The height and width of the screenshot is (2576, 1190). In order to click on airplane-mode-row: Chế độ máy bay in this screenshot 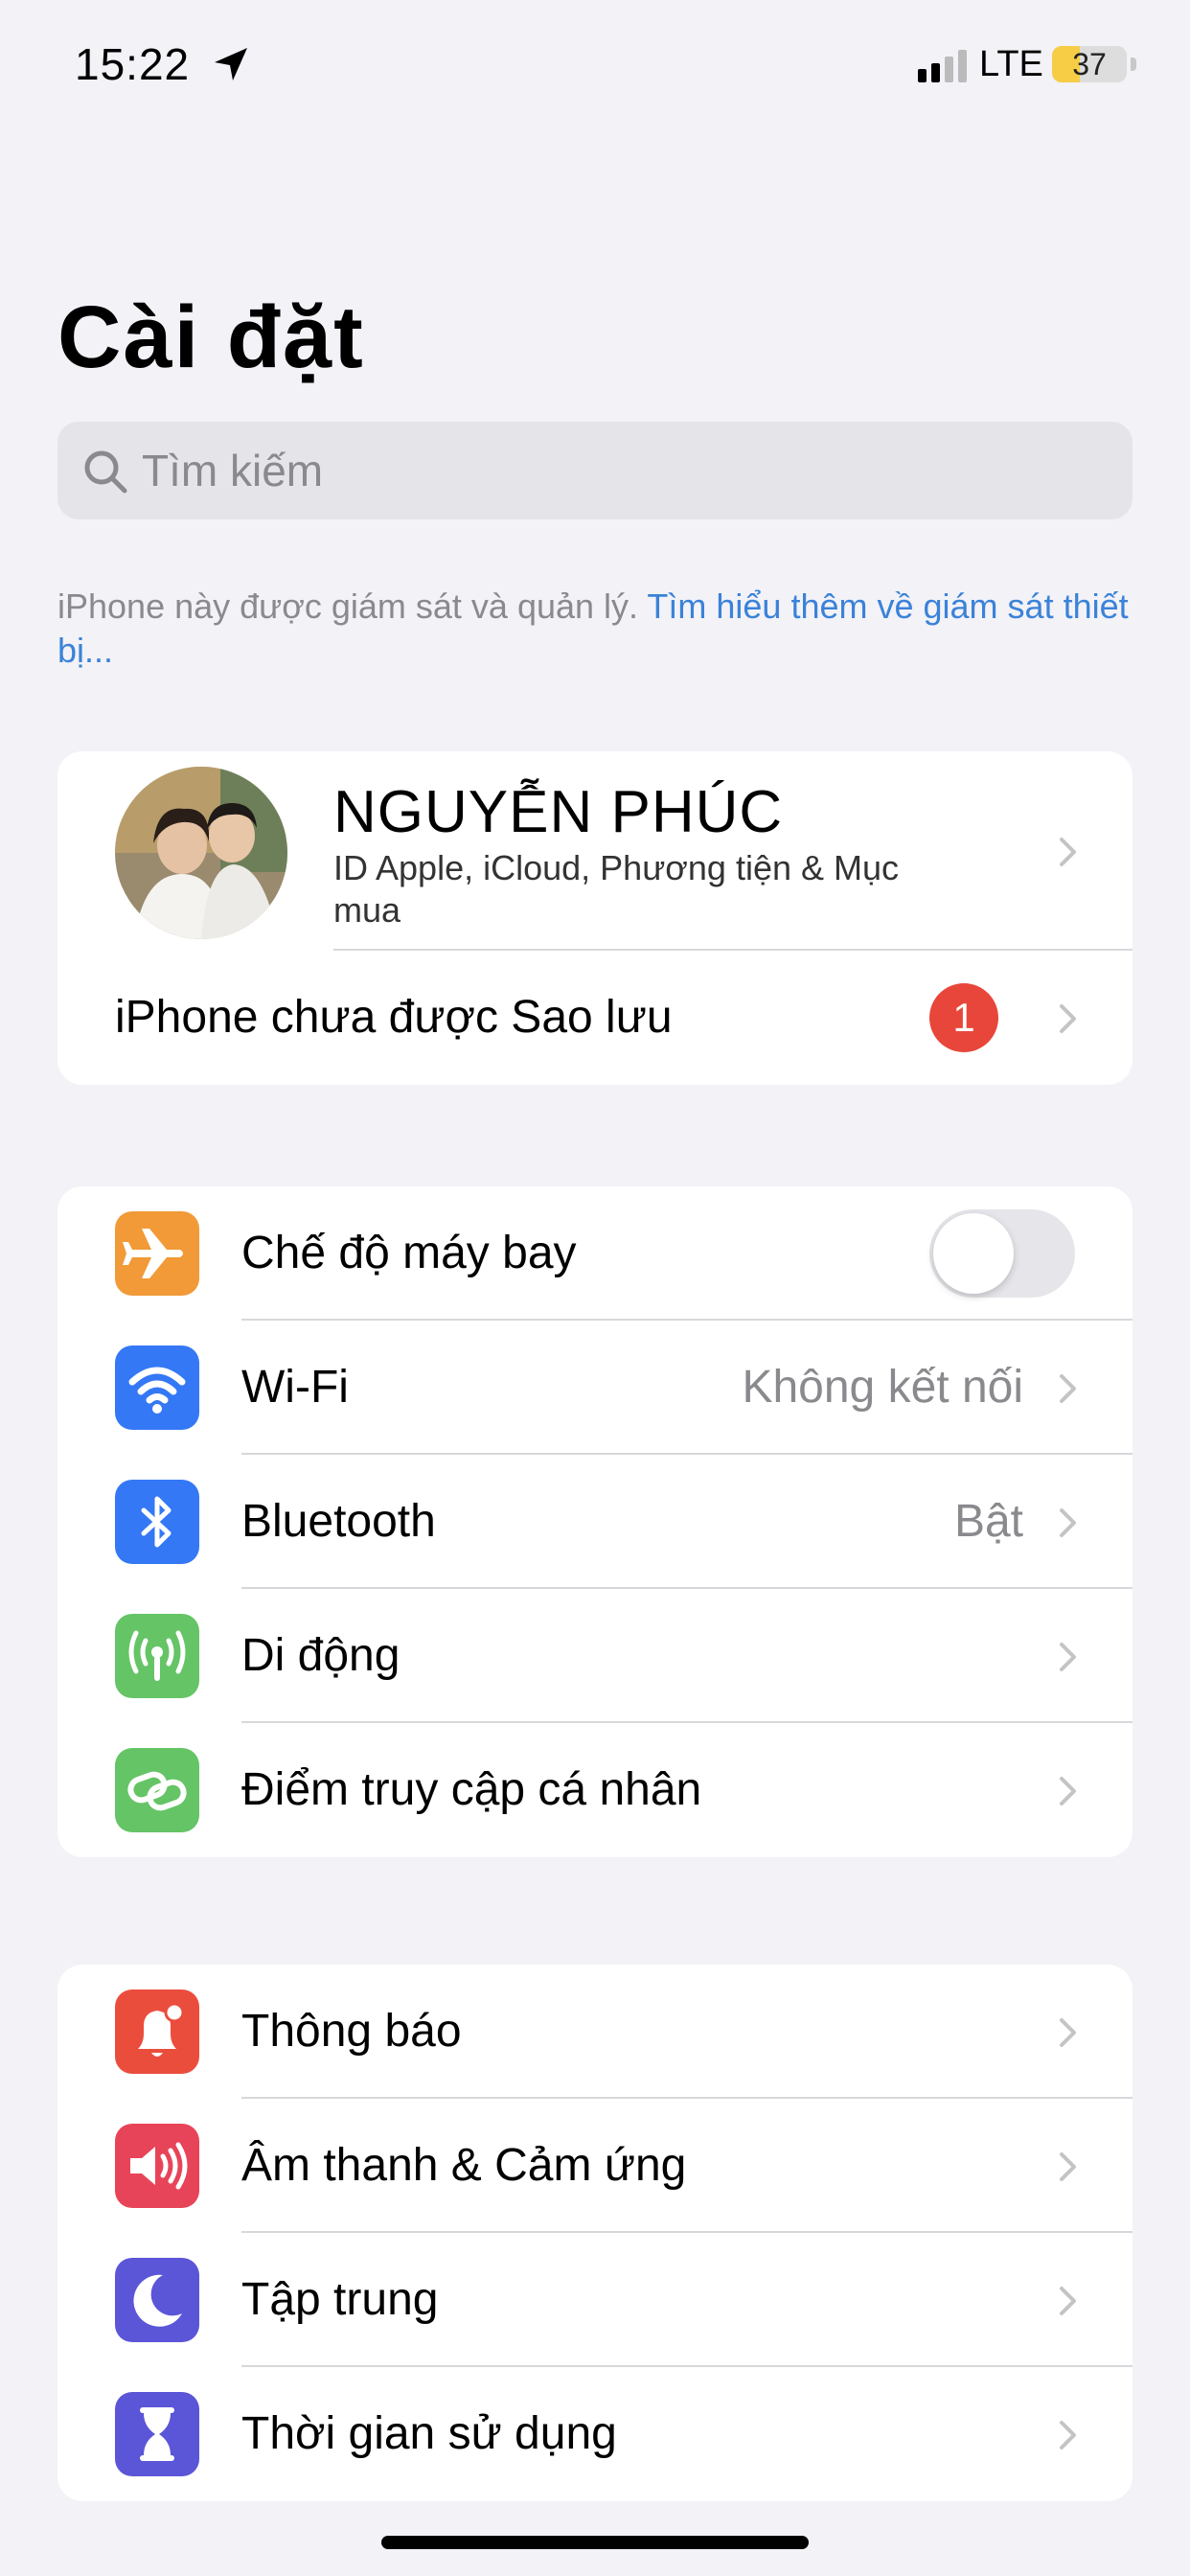, I will do `click(595, 1253)`.